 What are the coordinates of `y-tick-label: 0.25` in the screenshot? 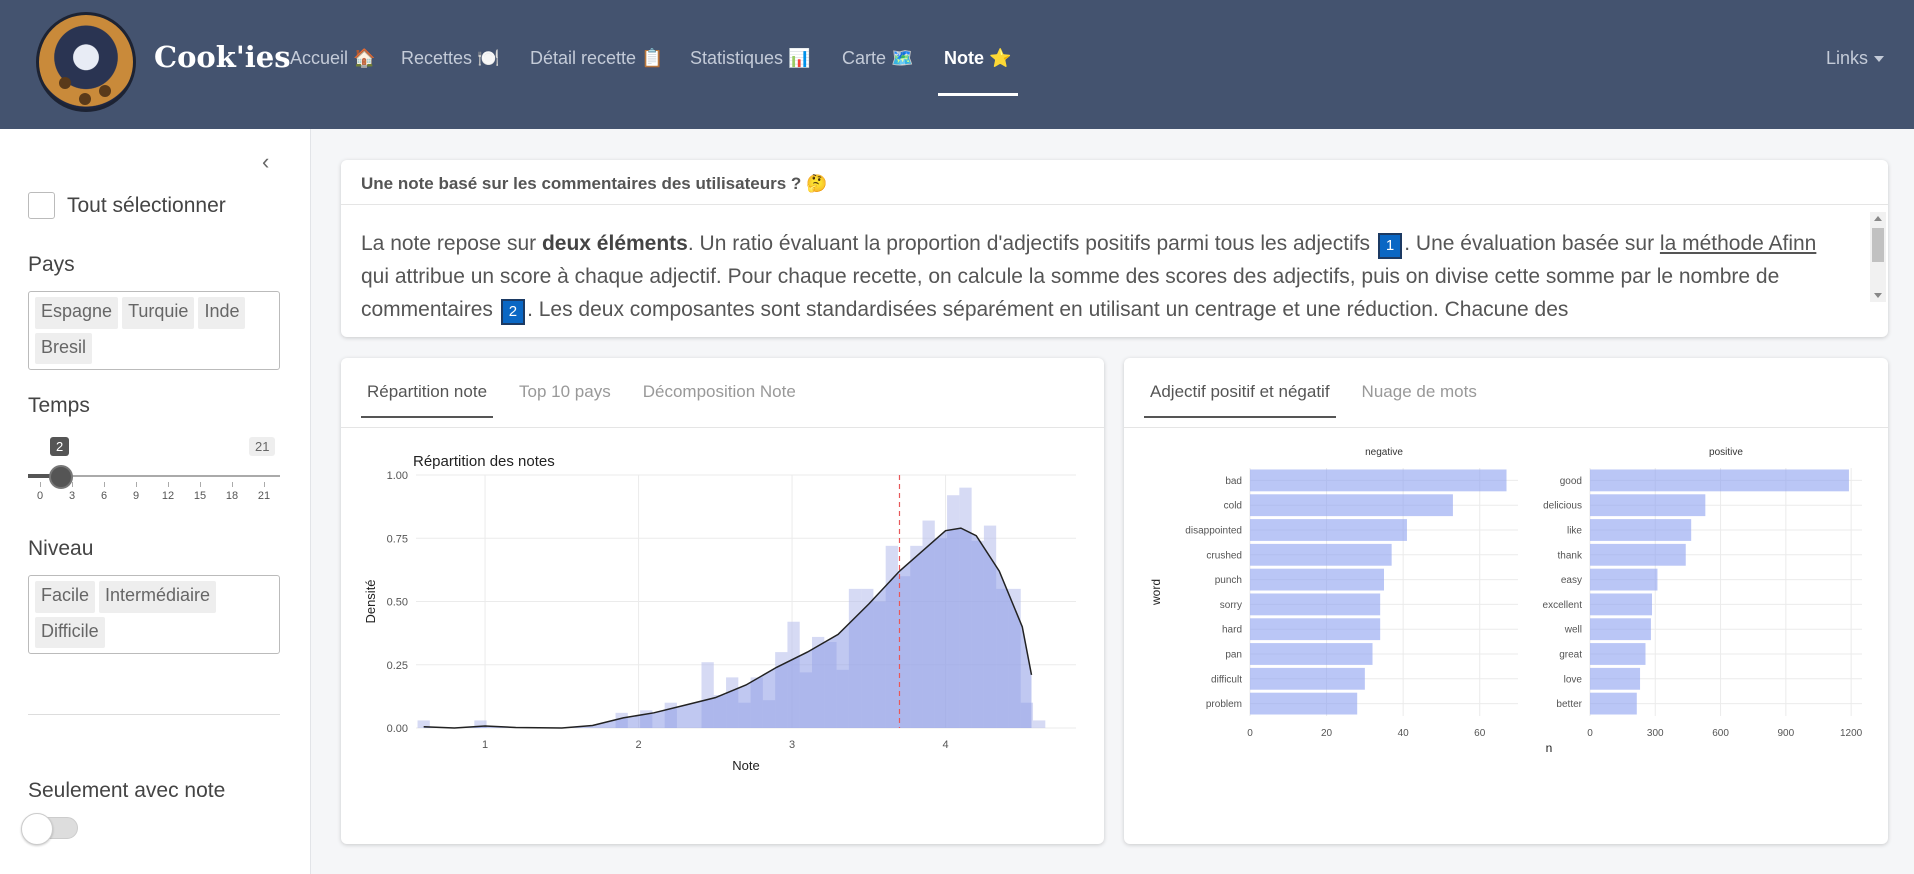 It's located at (397, 666).